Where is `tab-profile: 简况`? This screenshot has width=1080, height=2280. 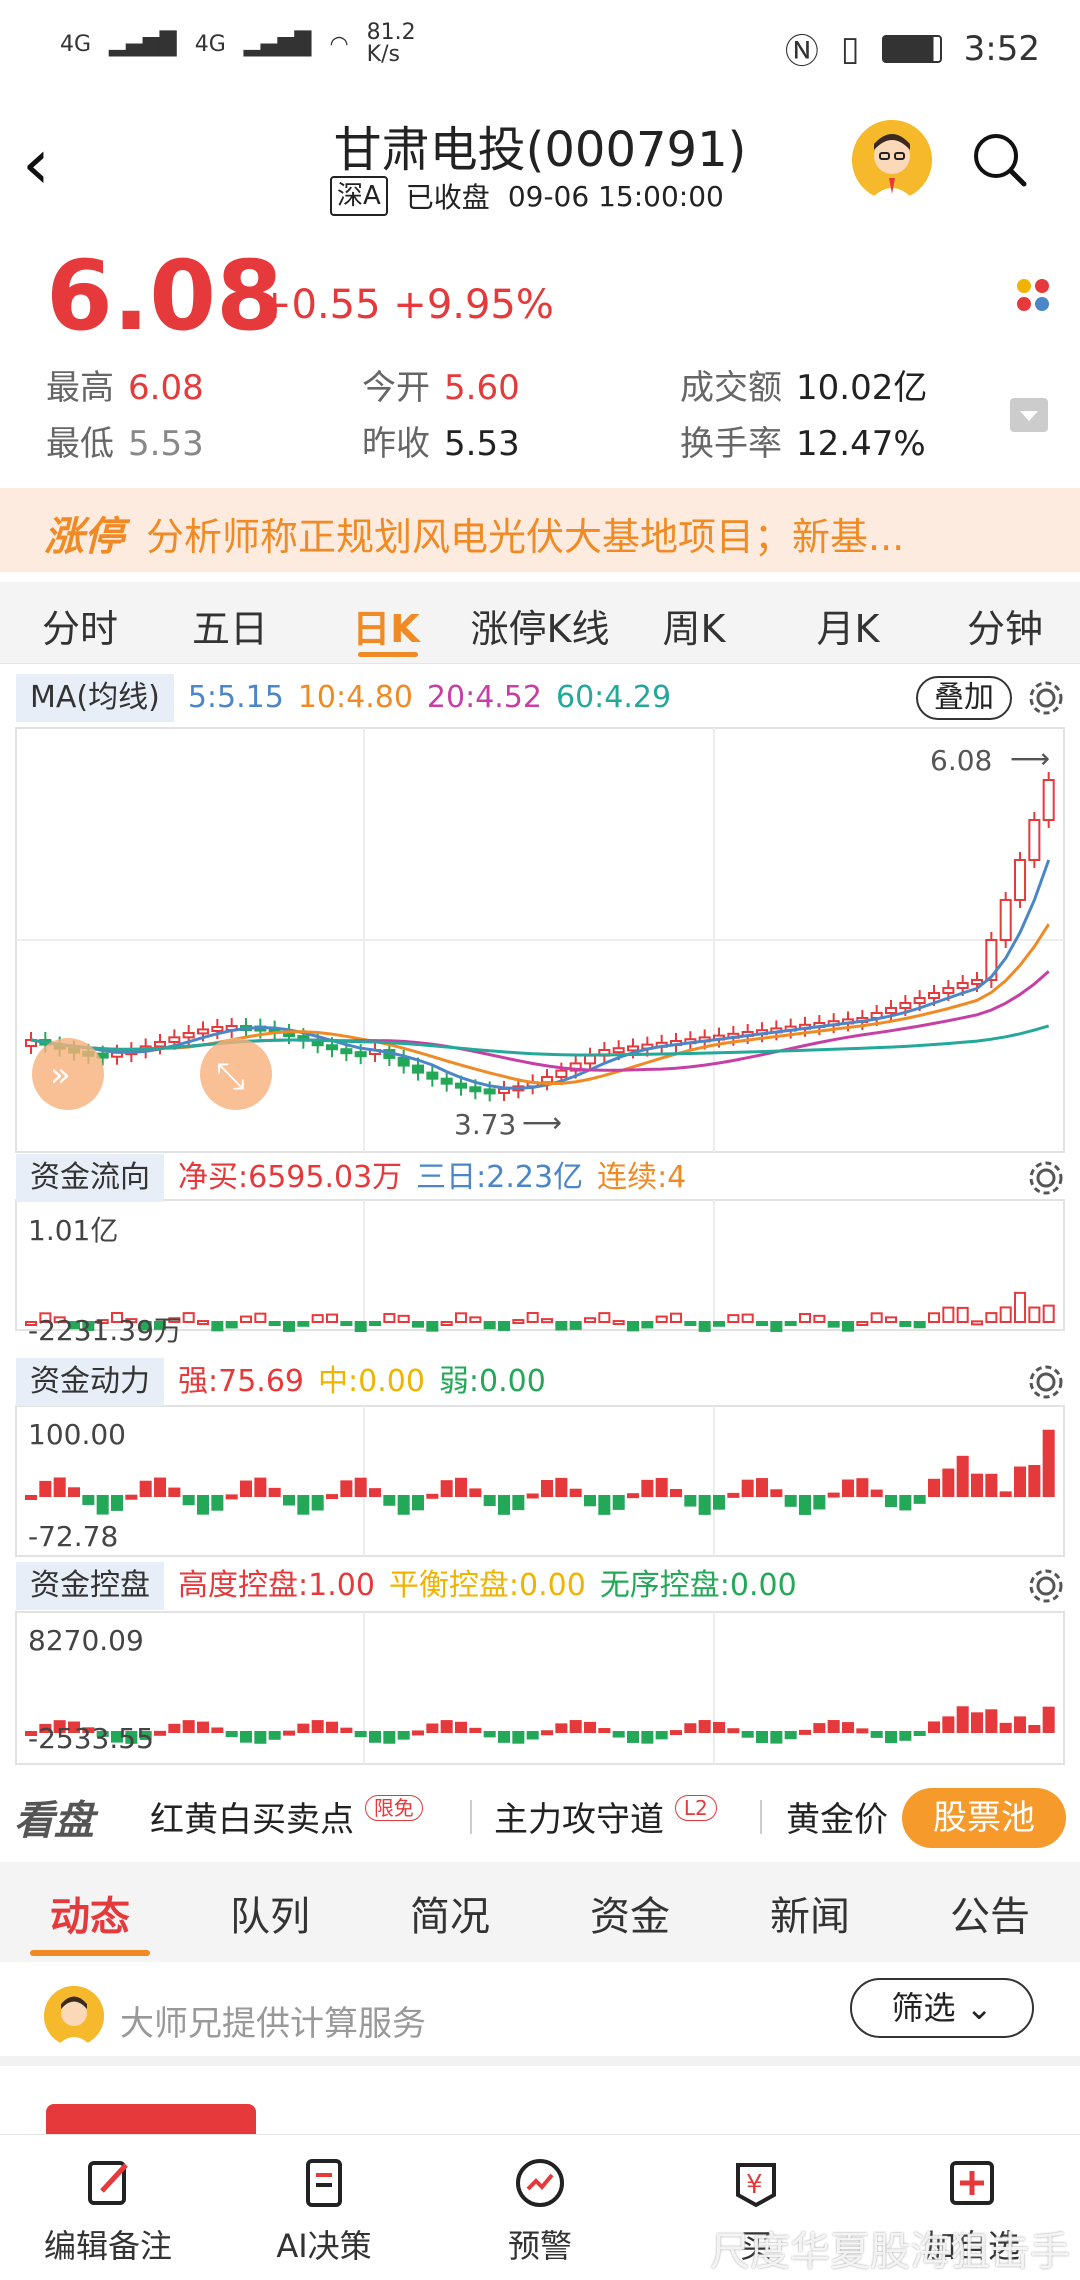 tab-profile: 简况 is located at coordinates (450, 1913).